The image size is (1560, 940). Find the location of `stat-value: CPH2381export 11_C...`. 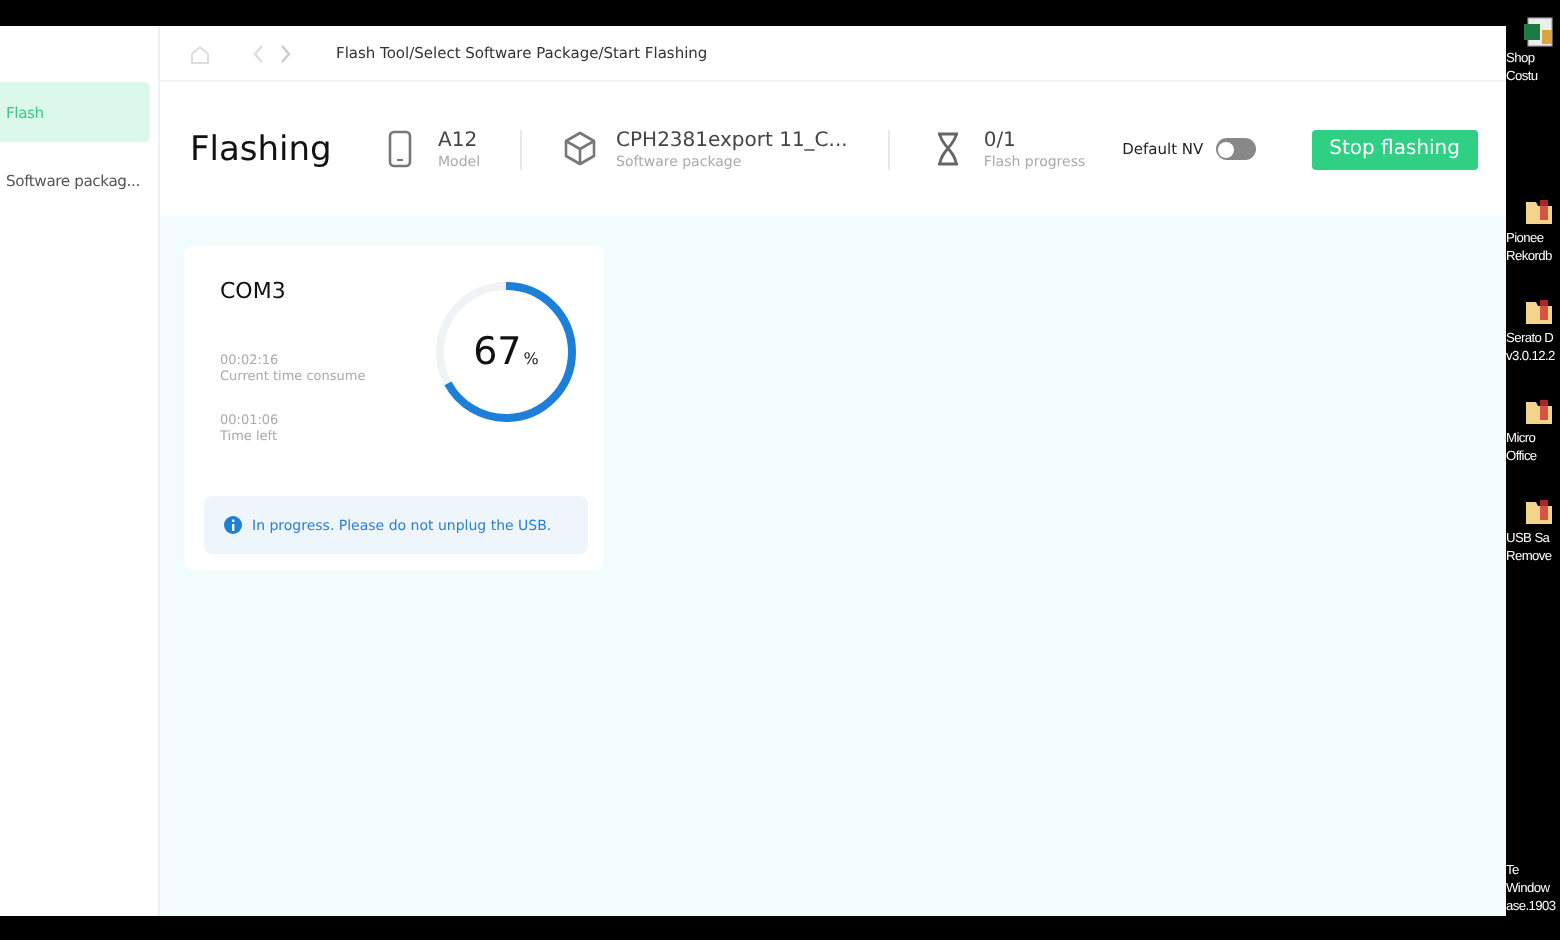

stat-value: CPH2381export 11_C... is located at coordinates (732, 140).